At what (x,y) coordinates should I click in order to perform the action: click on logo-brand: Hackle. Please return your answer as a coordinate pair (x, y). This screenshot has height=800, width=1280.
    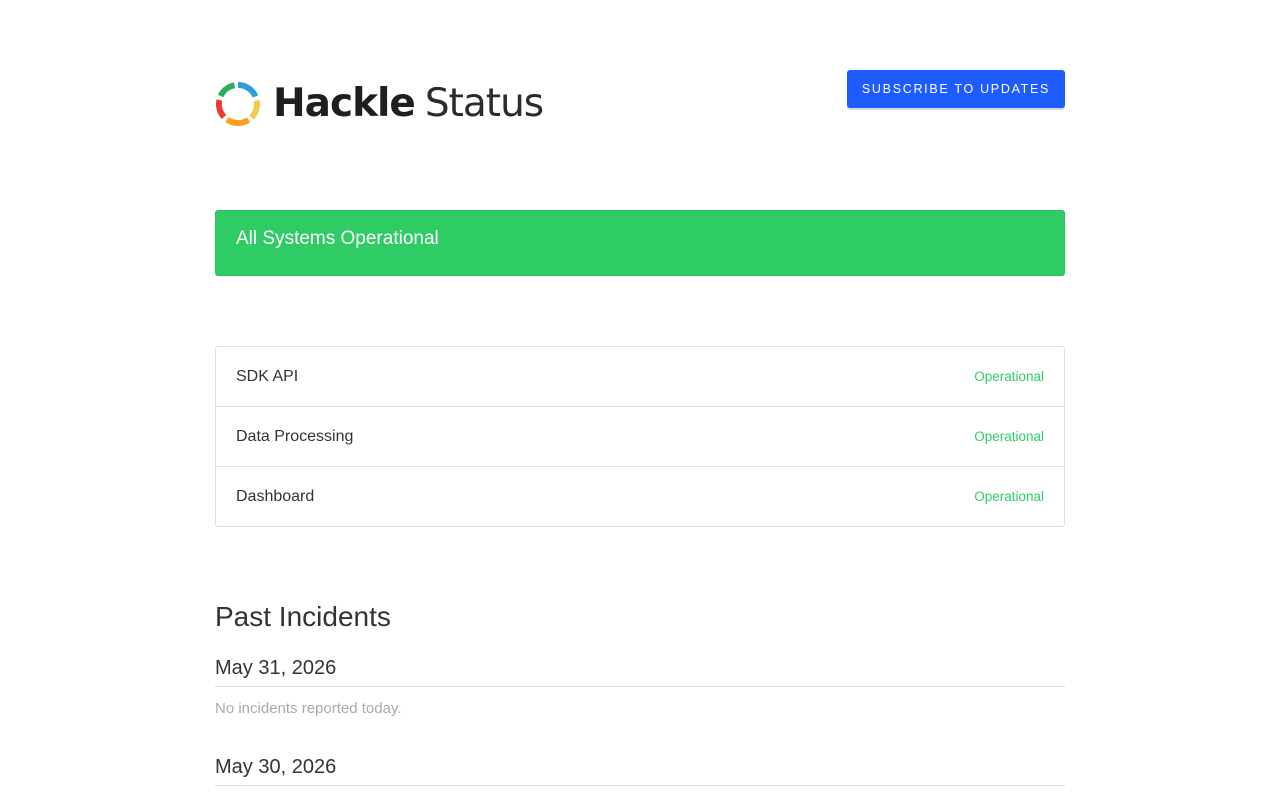
    Looking at the image, I should click on (344, 103).